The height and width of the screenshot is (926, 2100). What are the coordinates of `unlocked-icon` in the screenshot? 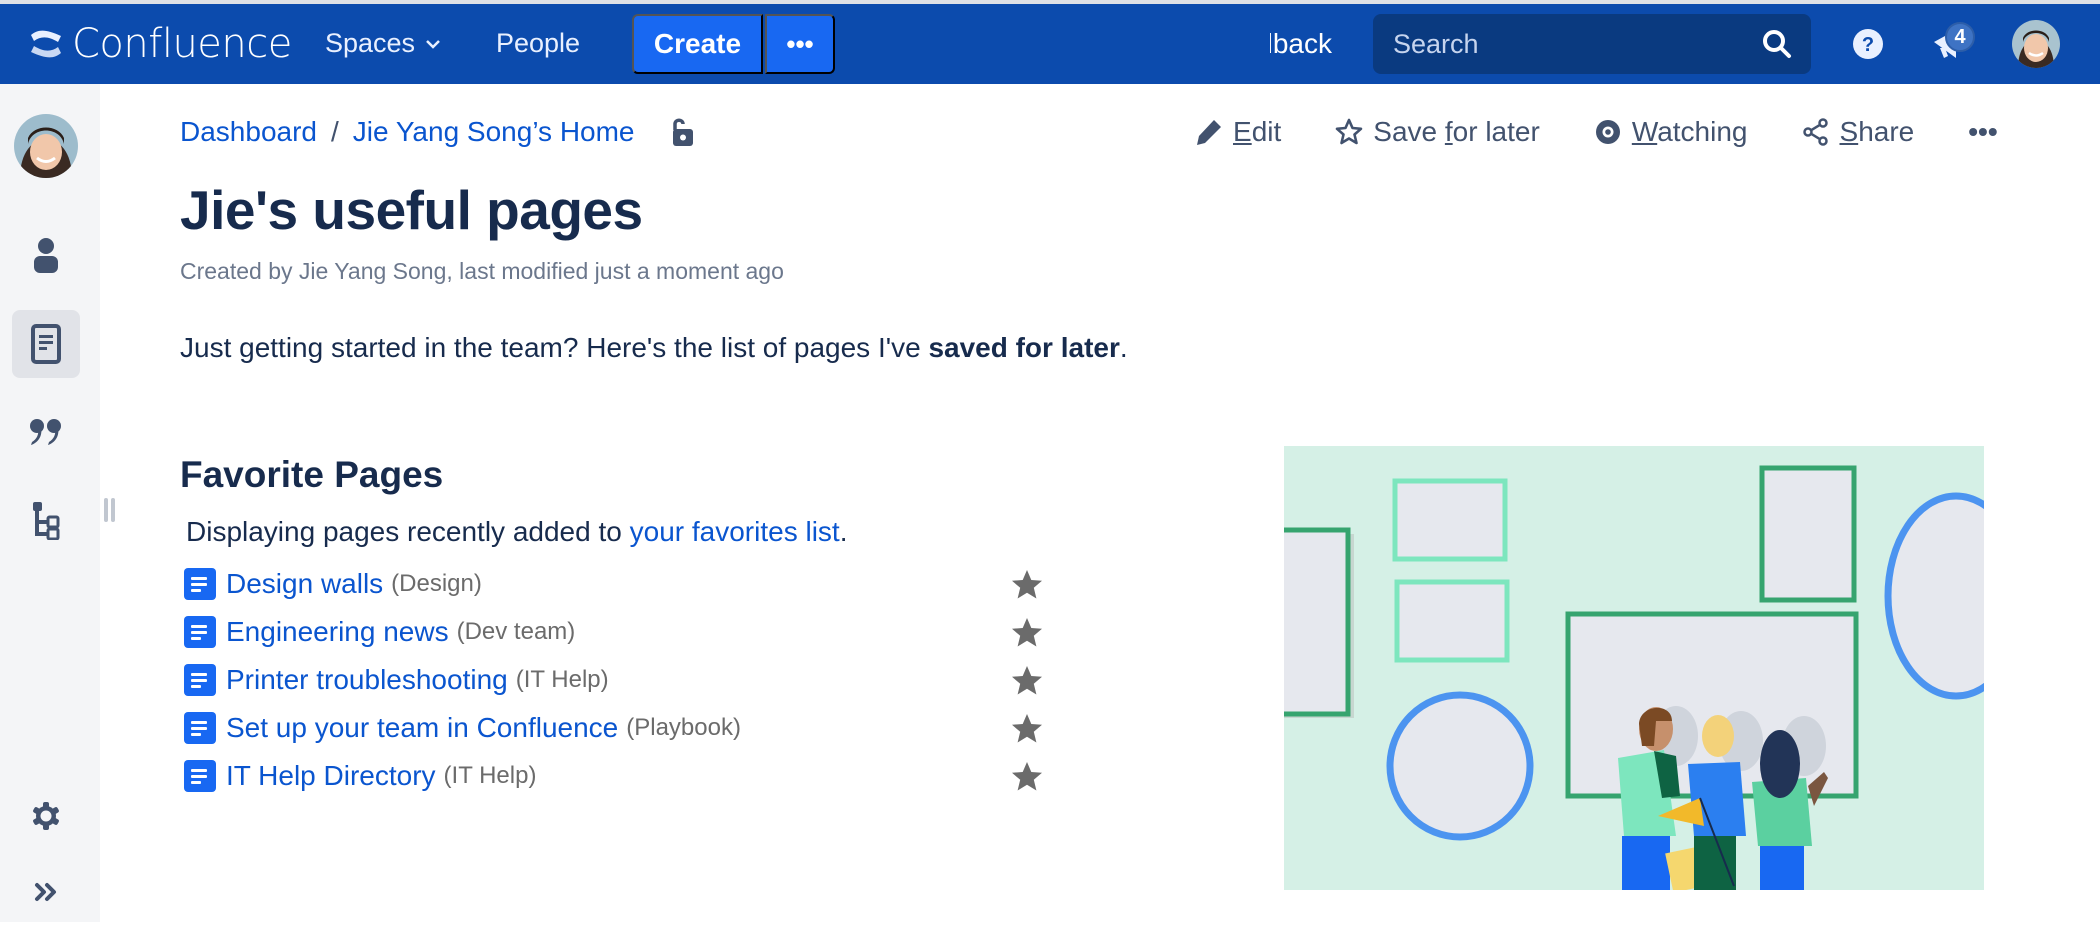 It's located at (683, 132).